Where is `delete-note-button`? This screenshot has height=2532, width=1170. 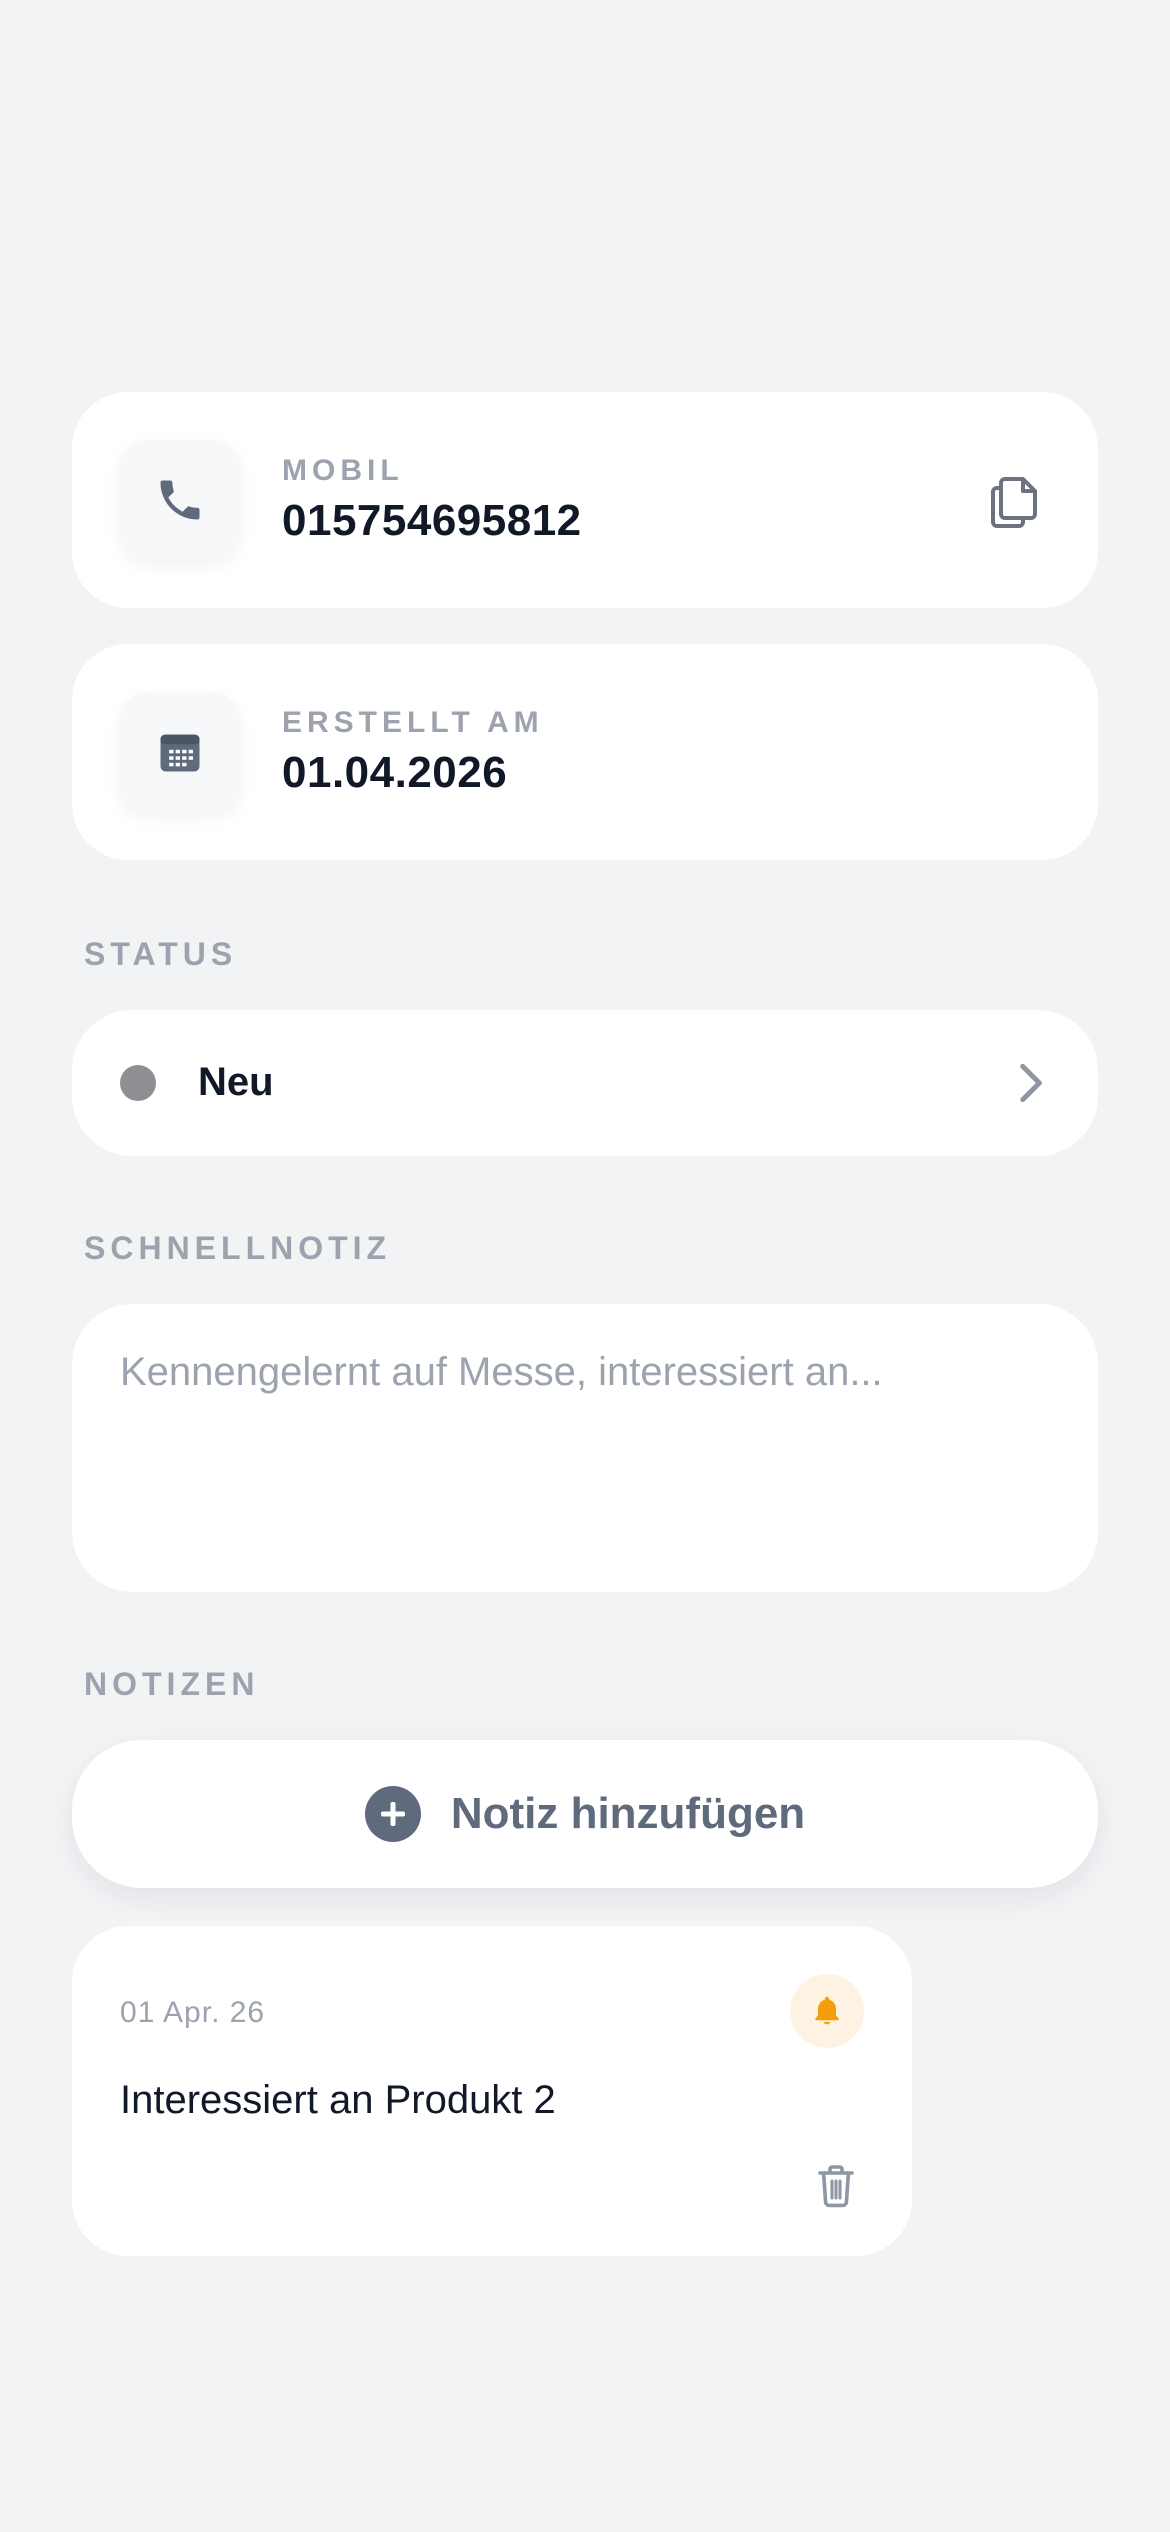
delete-note-button is located at coordinates (836, 2186).